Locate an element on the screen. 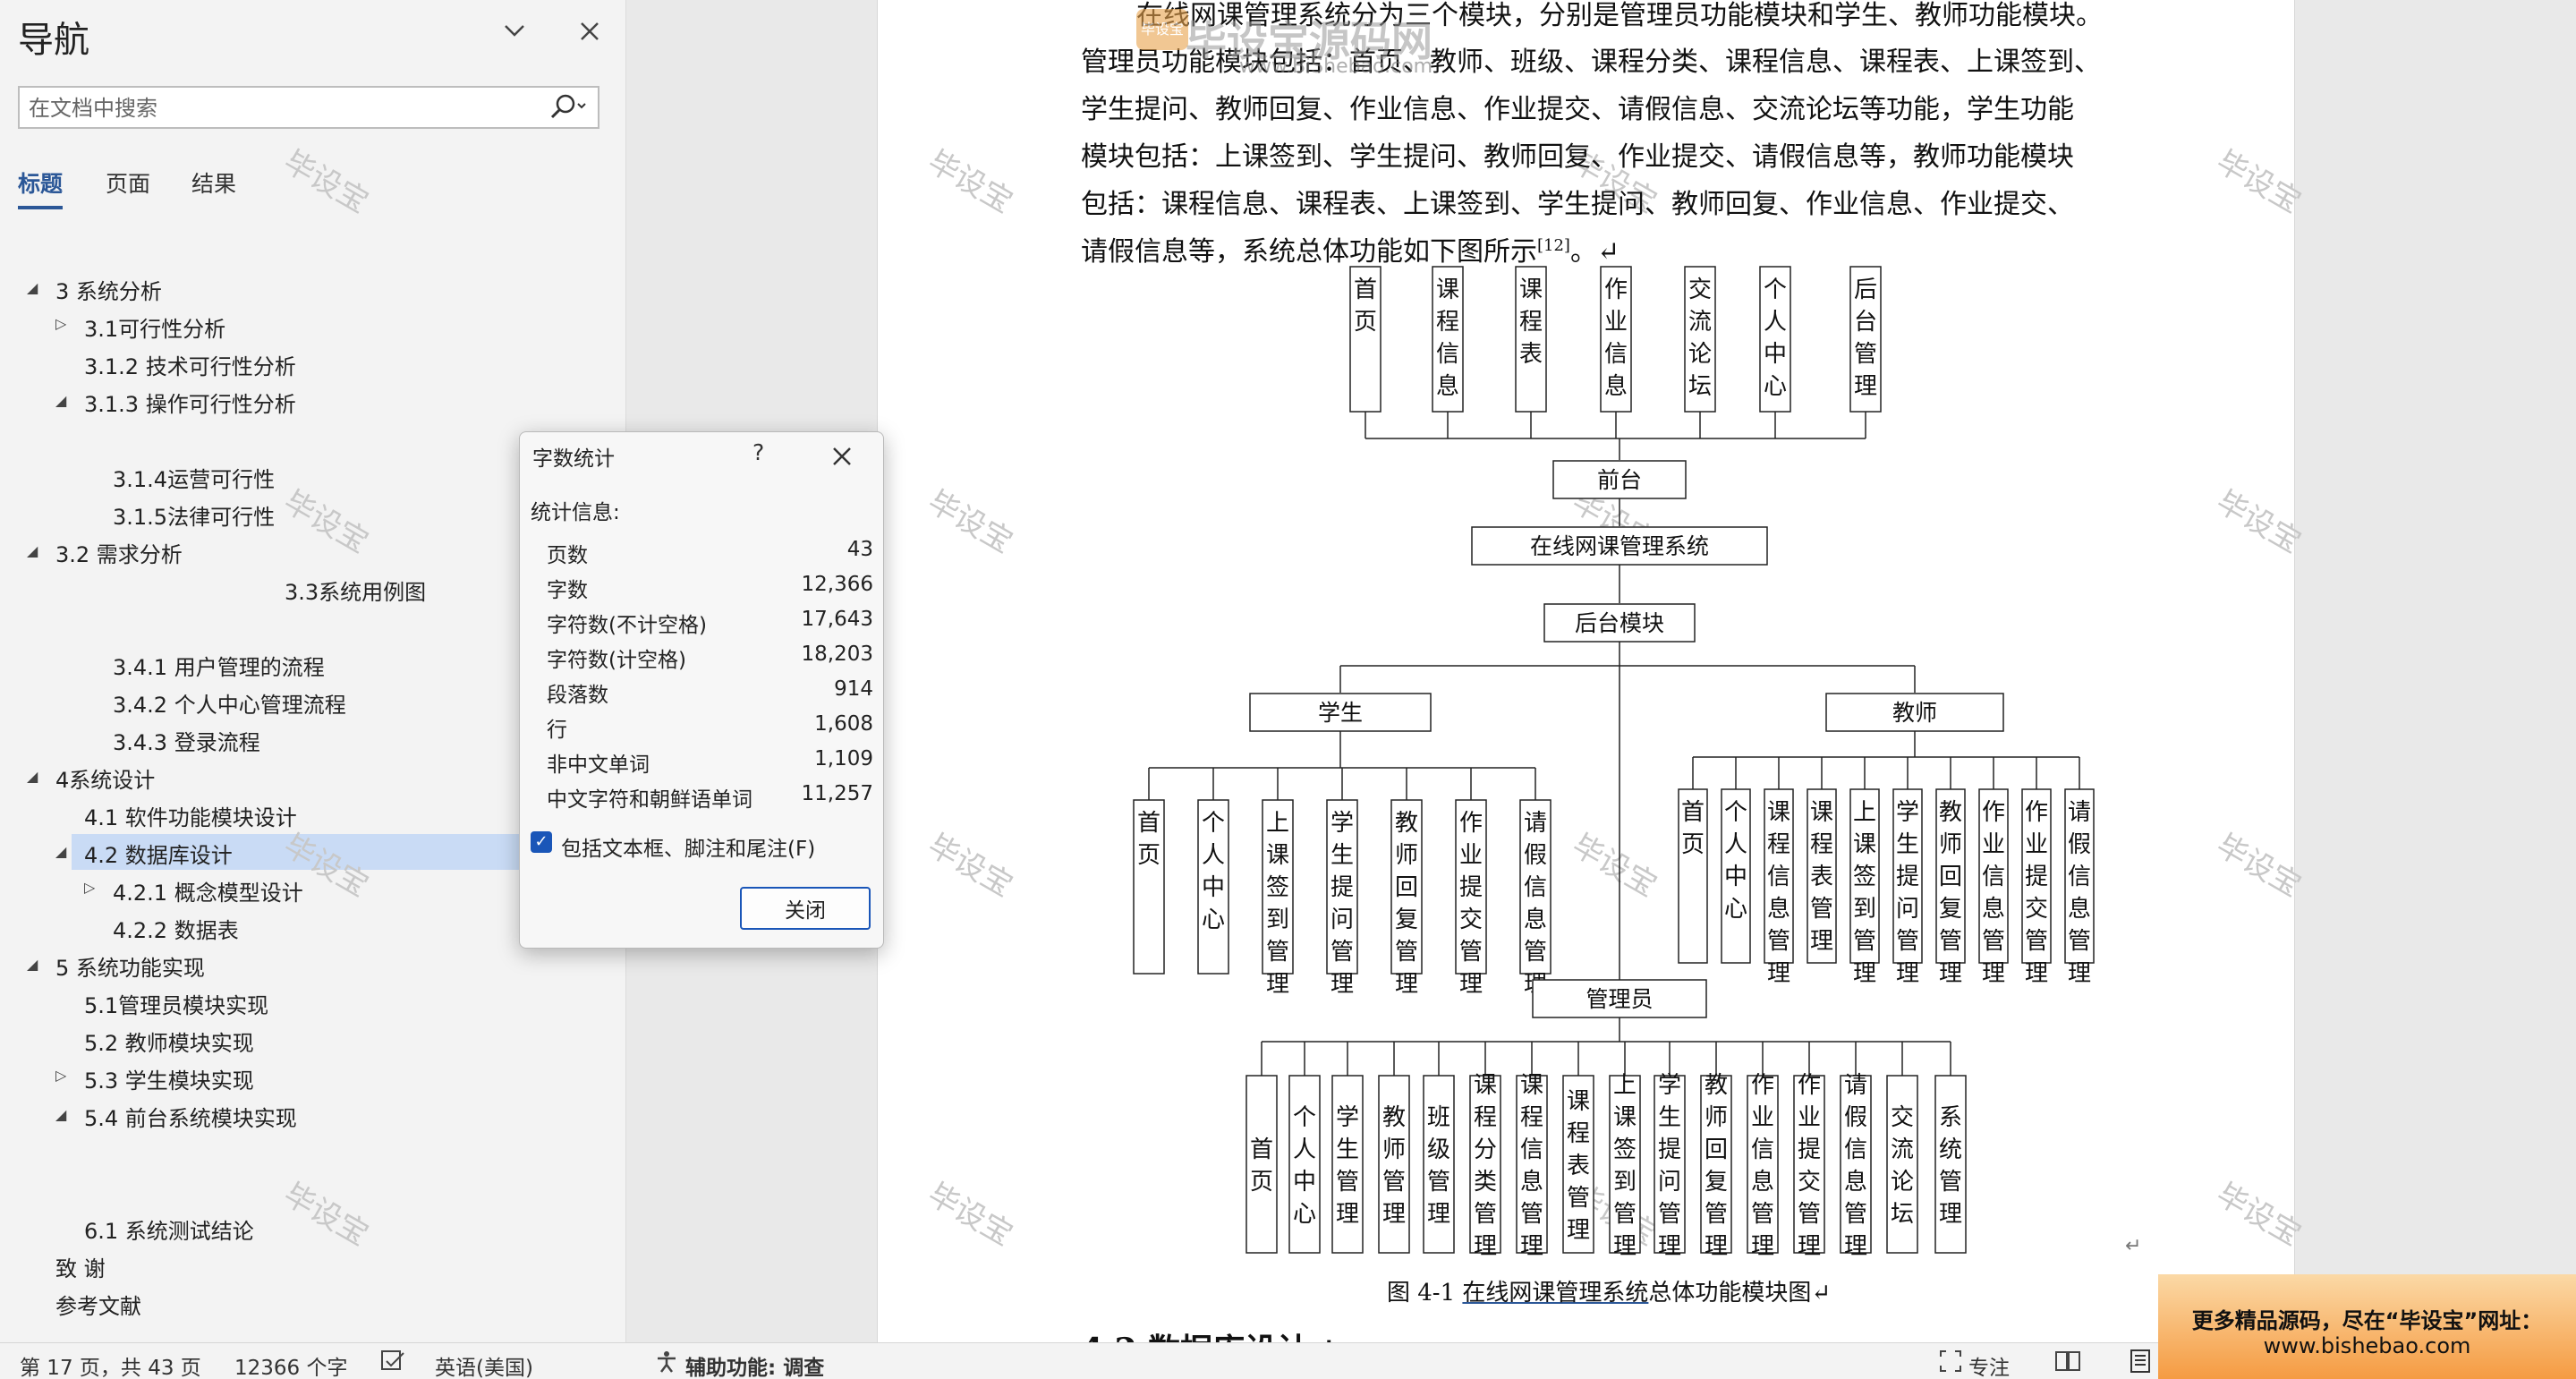 The height and width of the screenshot is (1379, 2576). stat-value: 914 is located at coordinates (853, 689).